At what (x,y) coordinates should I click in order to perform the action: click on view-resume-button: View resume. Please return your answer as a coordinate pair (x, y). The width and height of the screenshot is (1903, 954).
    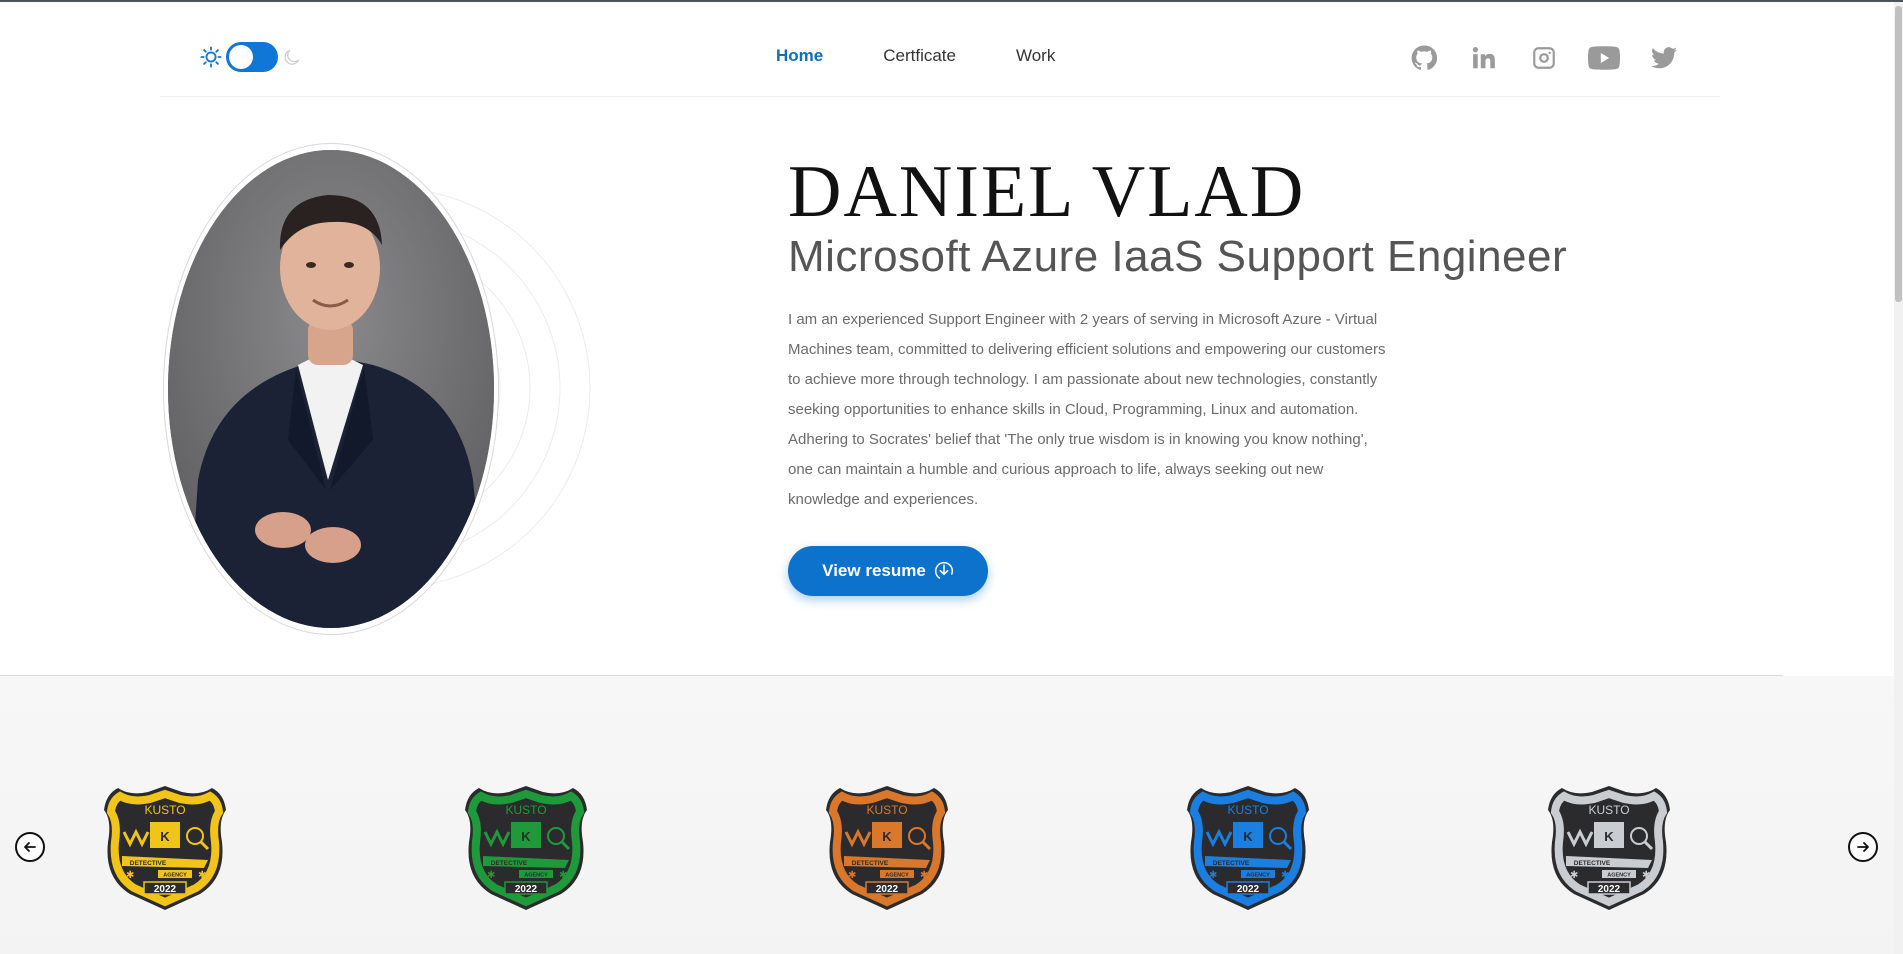
    Looking at the image, I should click on (888, 571).